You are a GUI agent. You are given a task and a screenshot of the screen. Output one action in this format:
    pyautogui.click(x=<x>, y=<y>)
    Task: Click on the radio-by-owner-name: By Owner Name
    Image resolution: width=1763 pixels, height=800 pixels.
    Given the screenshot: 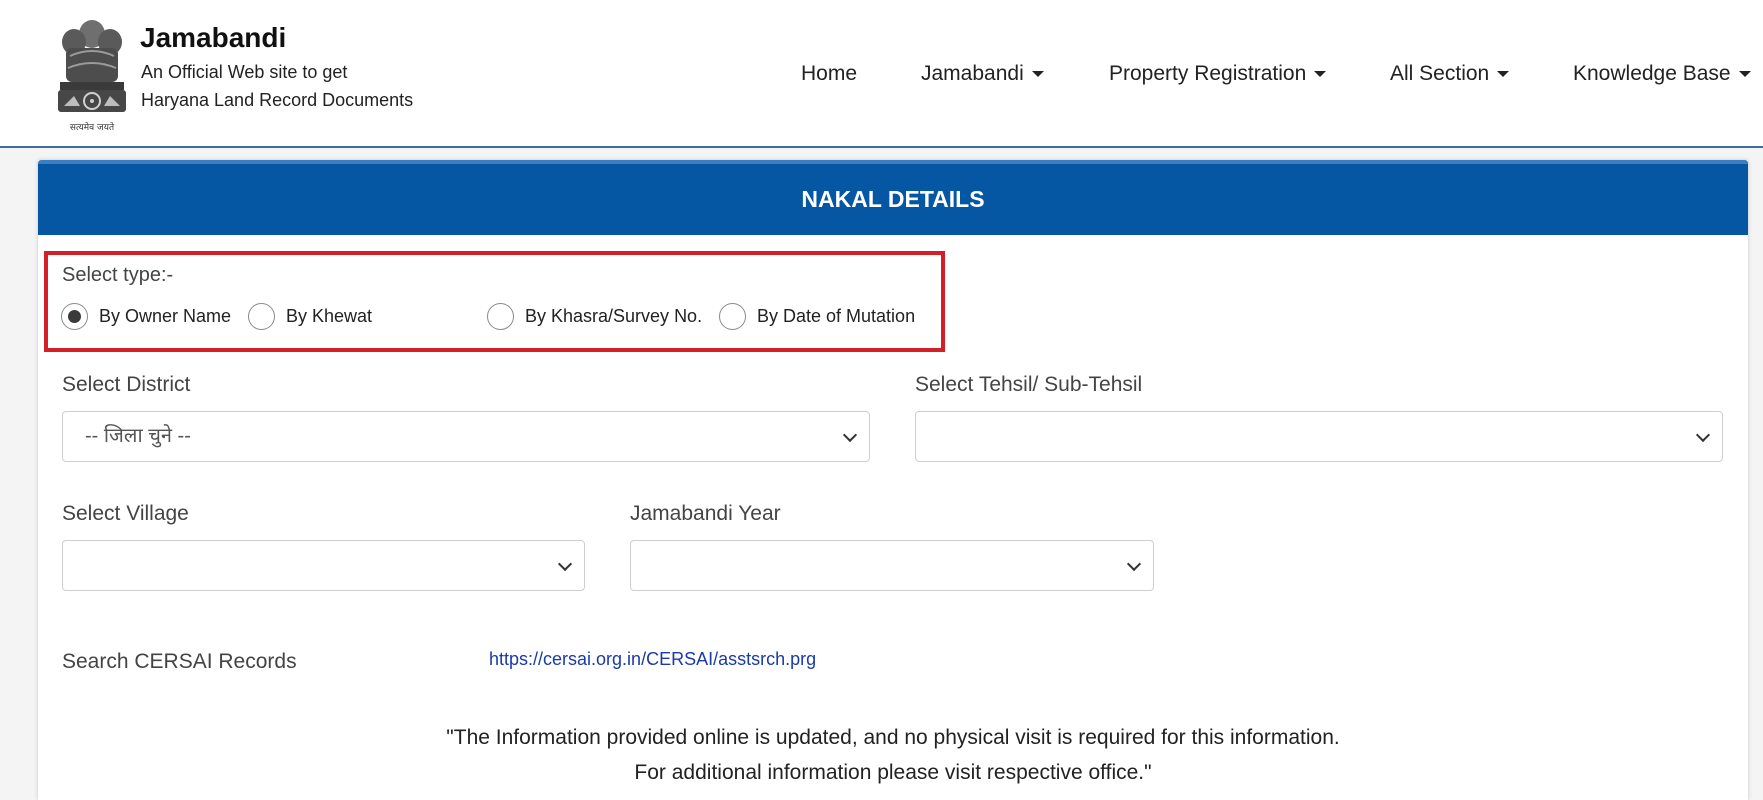 What is the action you would take?
    pyautogui.click(x=146, y=316)
    